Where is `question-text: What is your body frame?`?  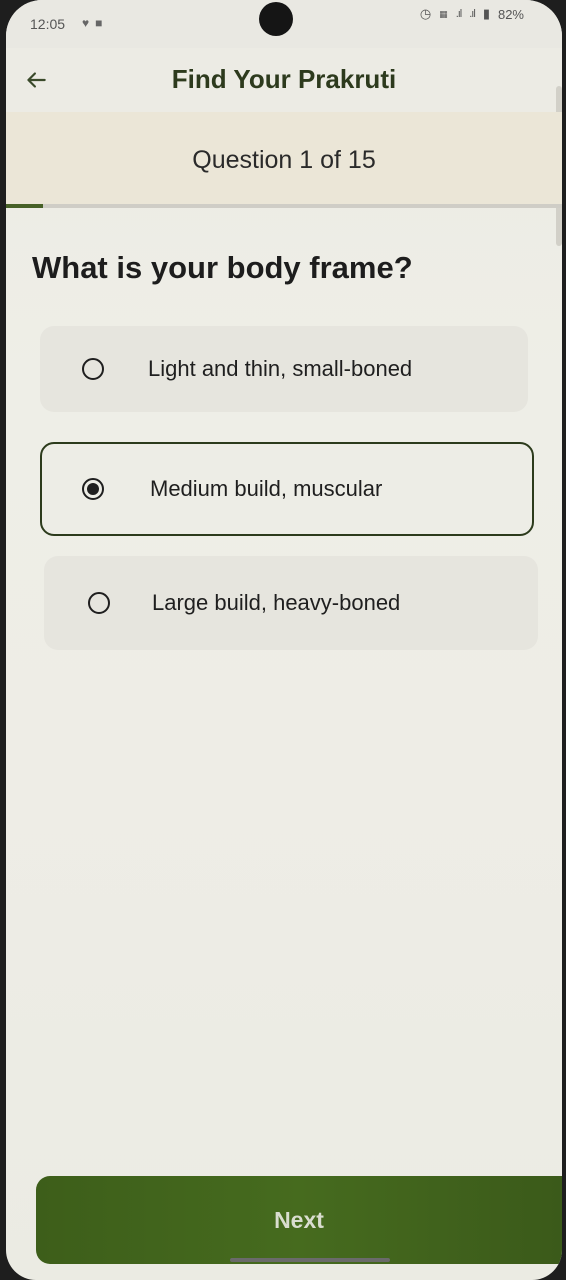
question-text: What is your body frame? is located at coordinates (222, 267).